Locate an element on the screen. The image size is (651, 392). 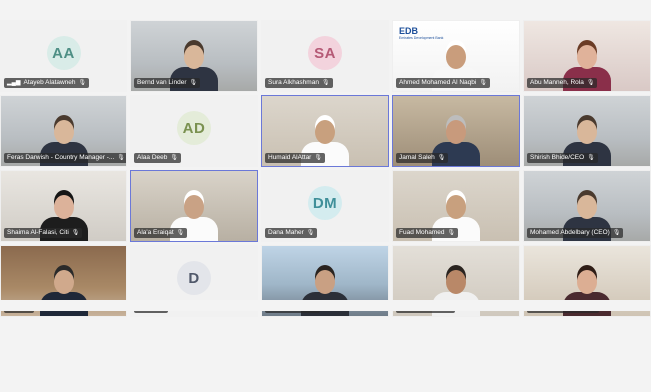
participant-nameplate: Ahmed Mohamed Al Naqbi 🎙 is located at coordinates (443, 83).